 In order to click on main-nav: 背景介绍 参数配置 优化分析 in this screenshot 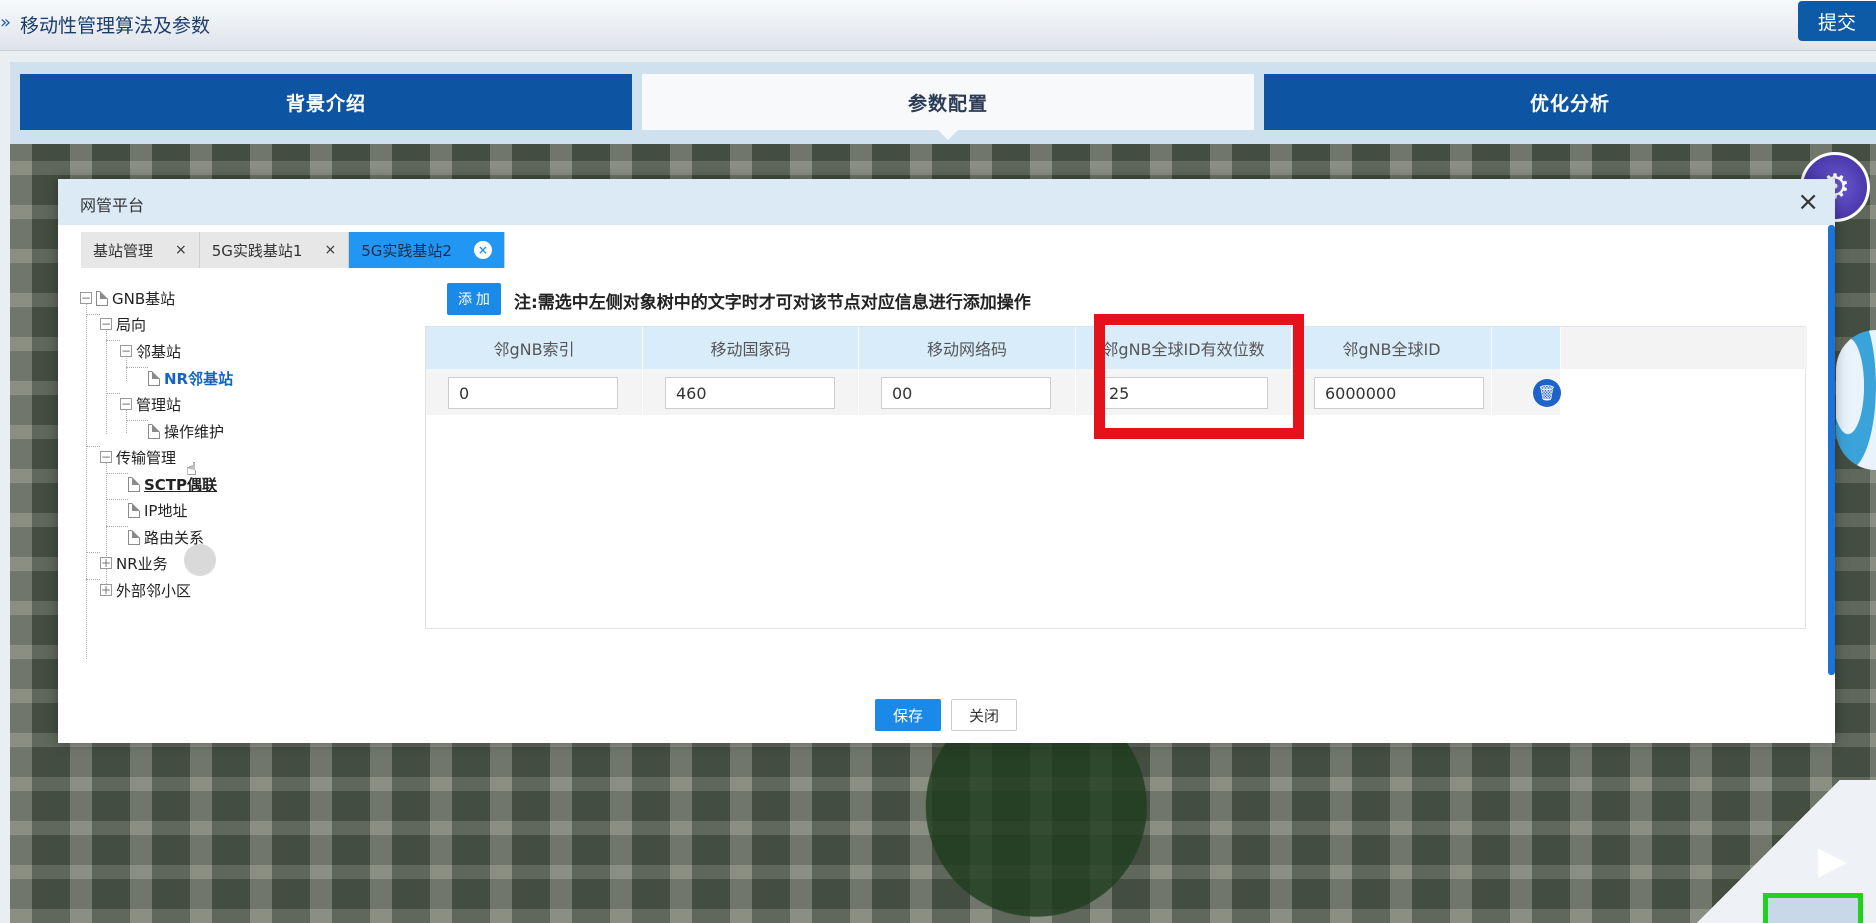, I will do `click(943, 103)`.